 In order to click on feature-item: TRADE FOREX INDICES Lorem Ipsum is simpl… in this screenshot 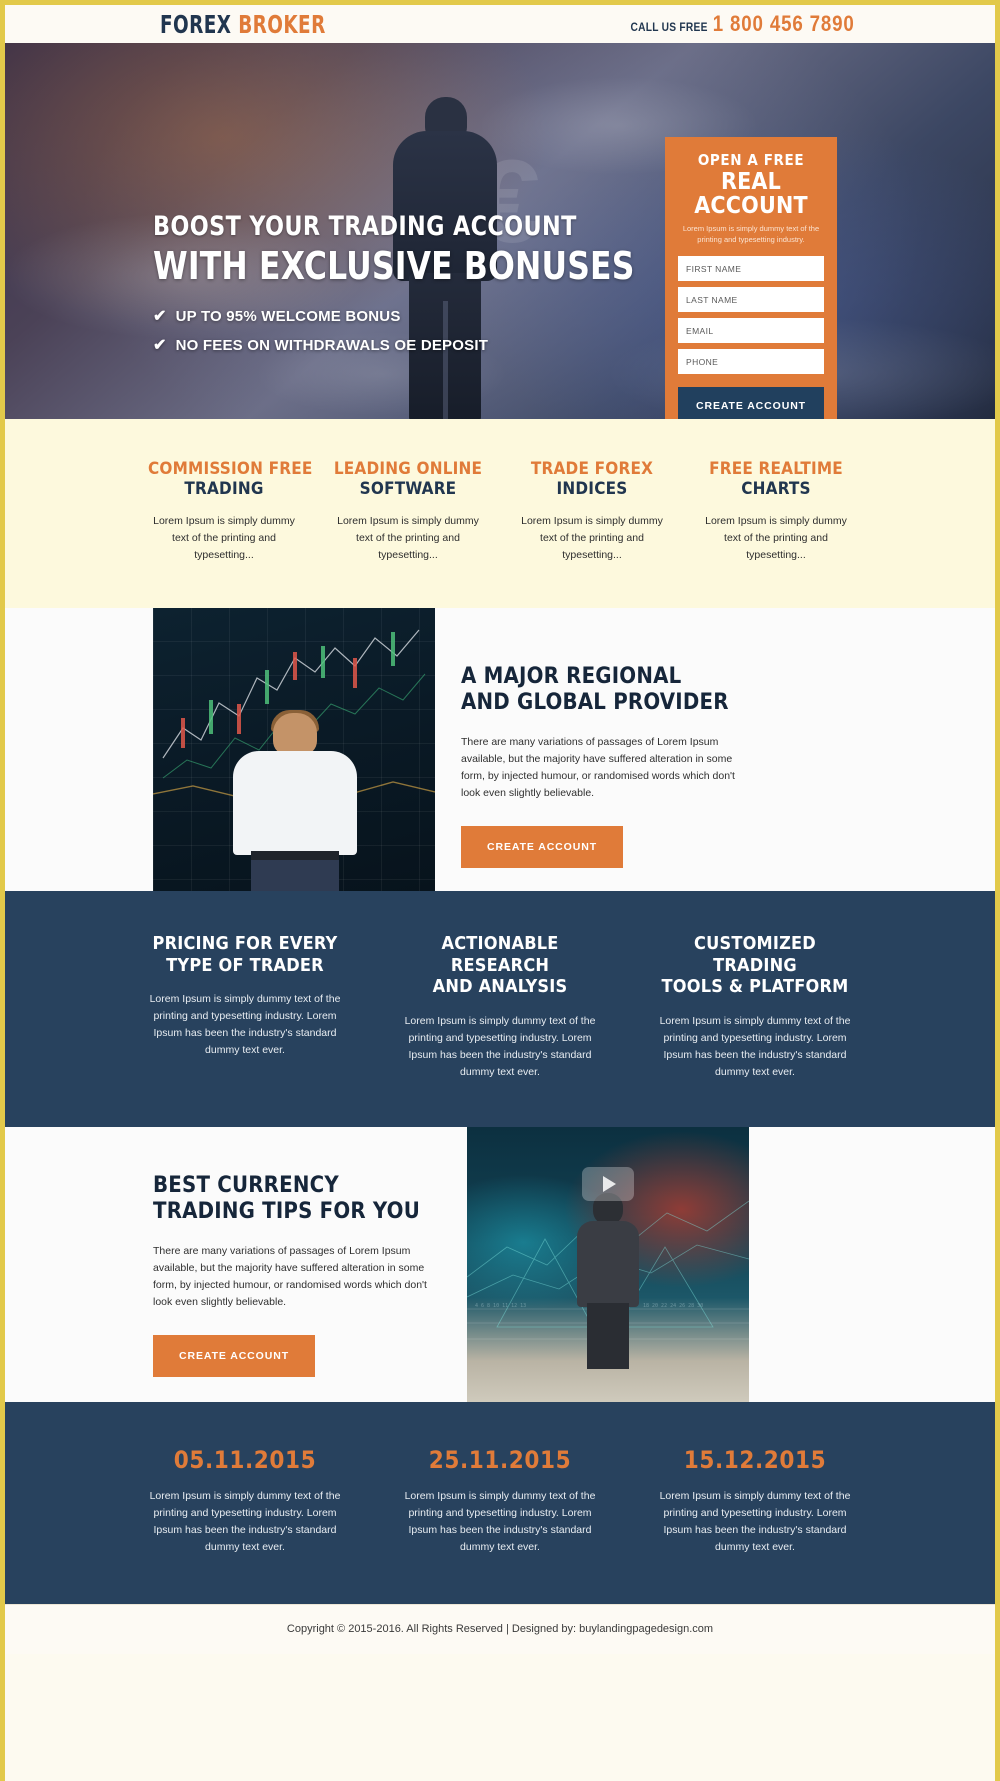, I will do `click(592, 511)`.